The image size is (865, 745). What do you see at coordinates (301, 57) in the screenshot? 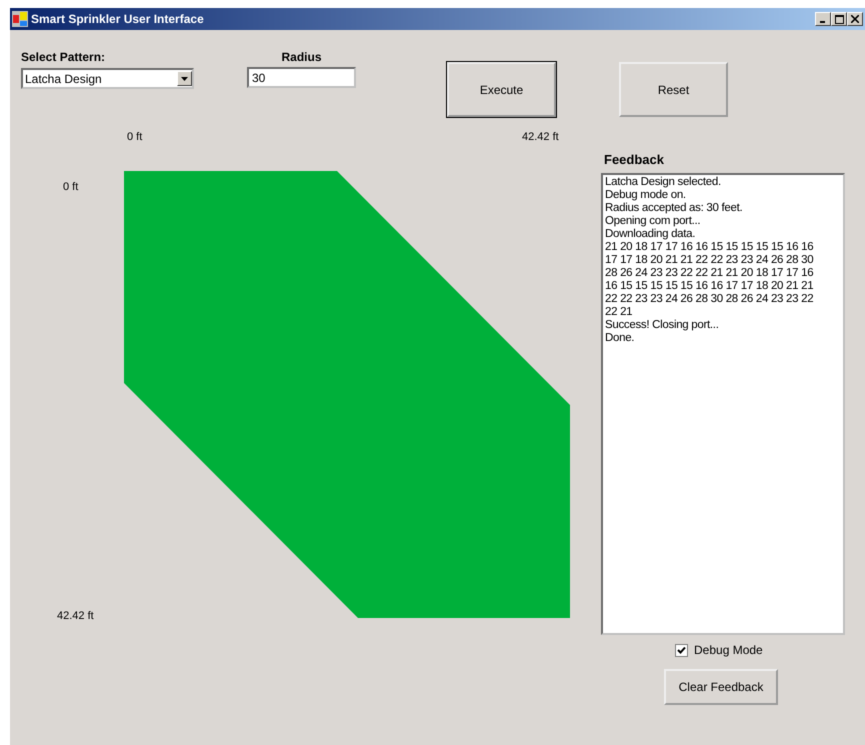
I see `radius-label: Radius` at bounding box center [301, 57].